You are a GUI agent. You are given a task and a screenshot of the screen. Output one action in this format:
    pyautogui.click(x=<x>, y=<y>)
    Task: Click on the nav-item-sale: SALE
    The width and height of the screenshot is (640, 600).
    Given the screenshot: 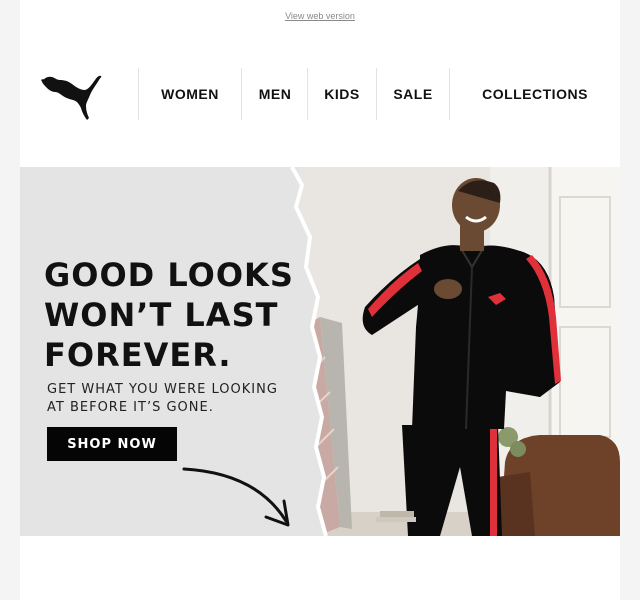 What is the action you would take?
    pyautogui.click(x=413, y=94)
    